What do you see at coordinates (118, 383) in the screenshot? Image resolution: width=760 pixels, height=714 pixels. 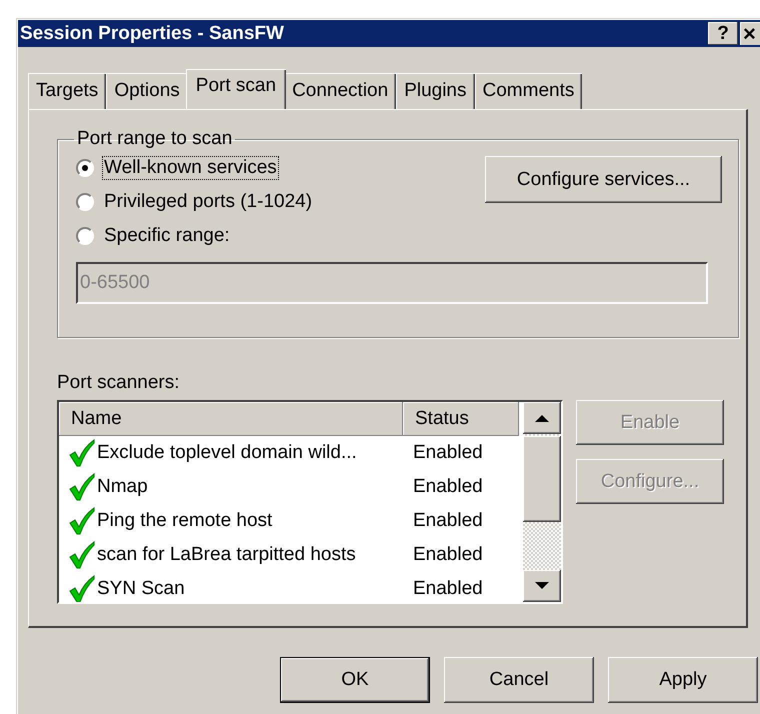 I see `port-scanners-label: Port scanners:` at bounding box center [118, 383].